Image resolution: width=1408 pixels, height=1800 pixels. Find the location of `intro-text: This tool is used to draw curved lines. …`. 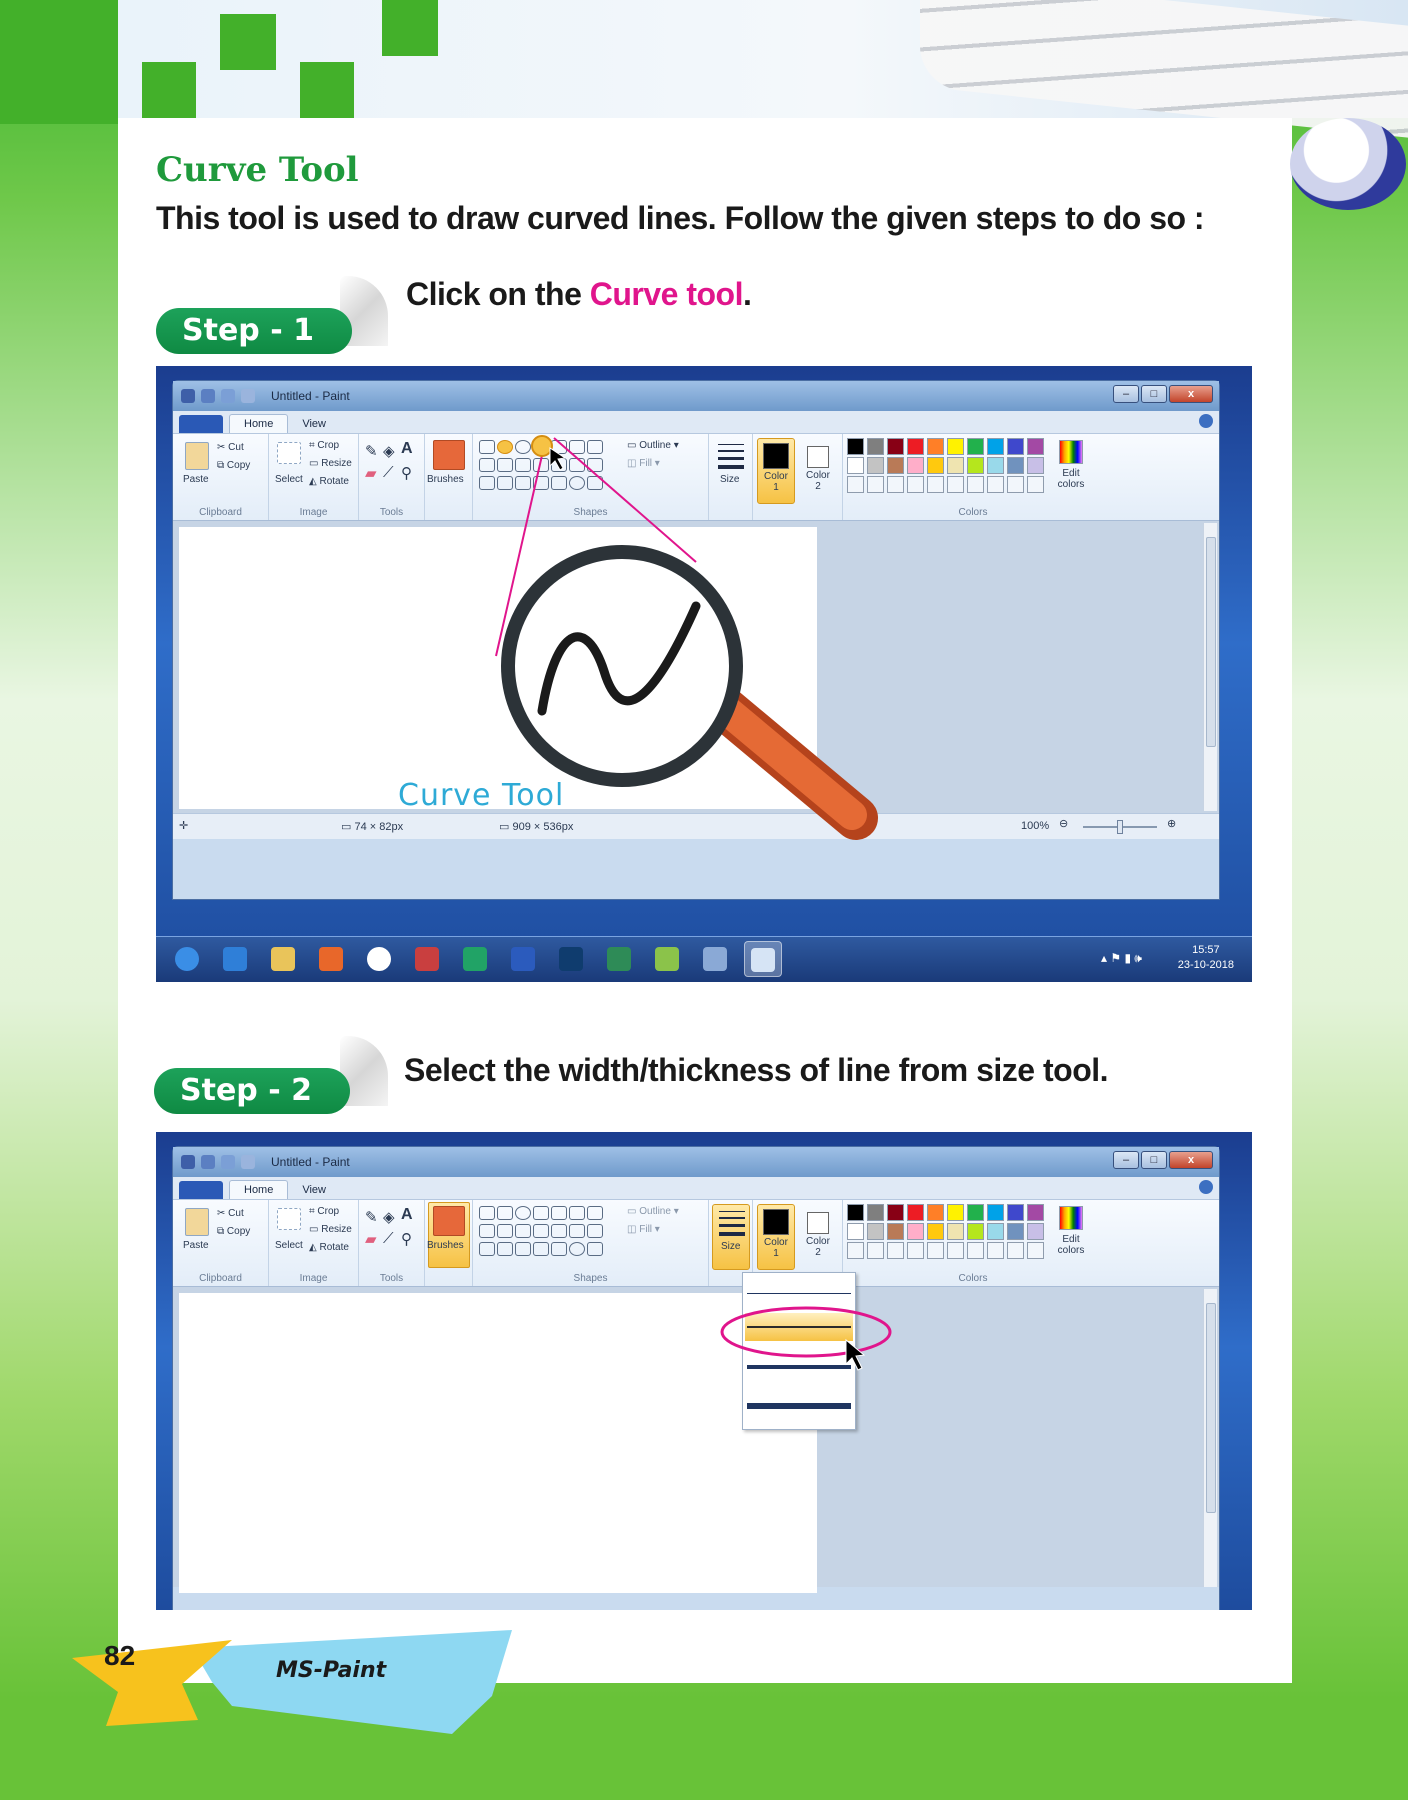

intro-text: This tool is used to draw curved lines. … is located at coordinates (680, 218).